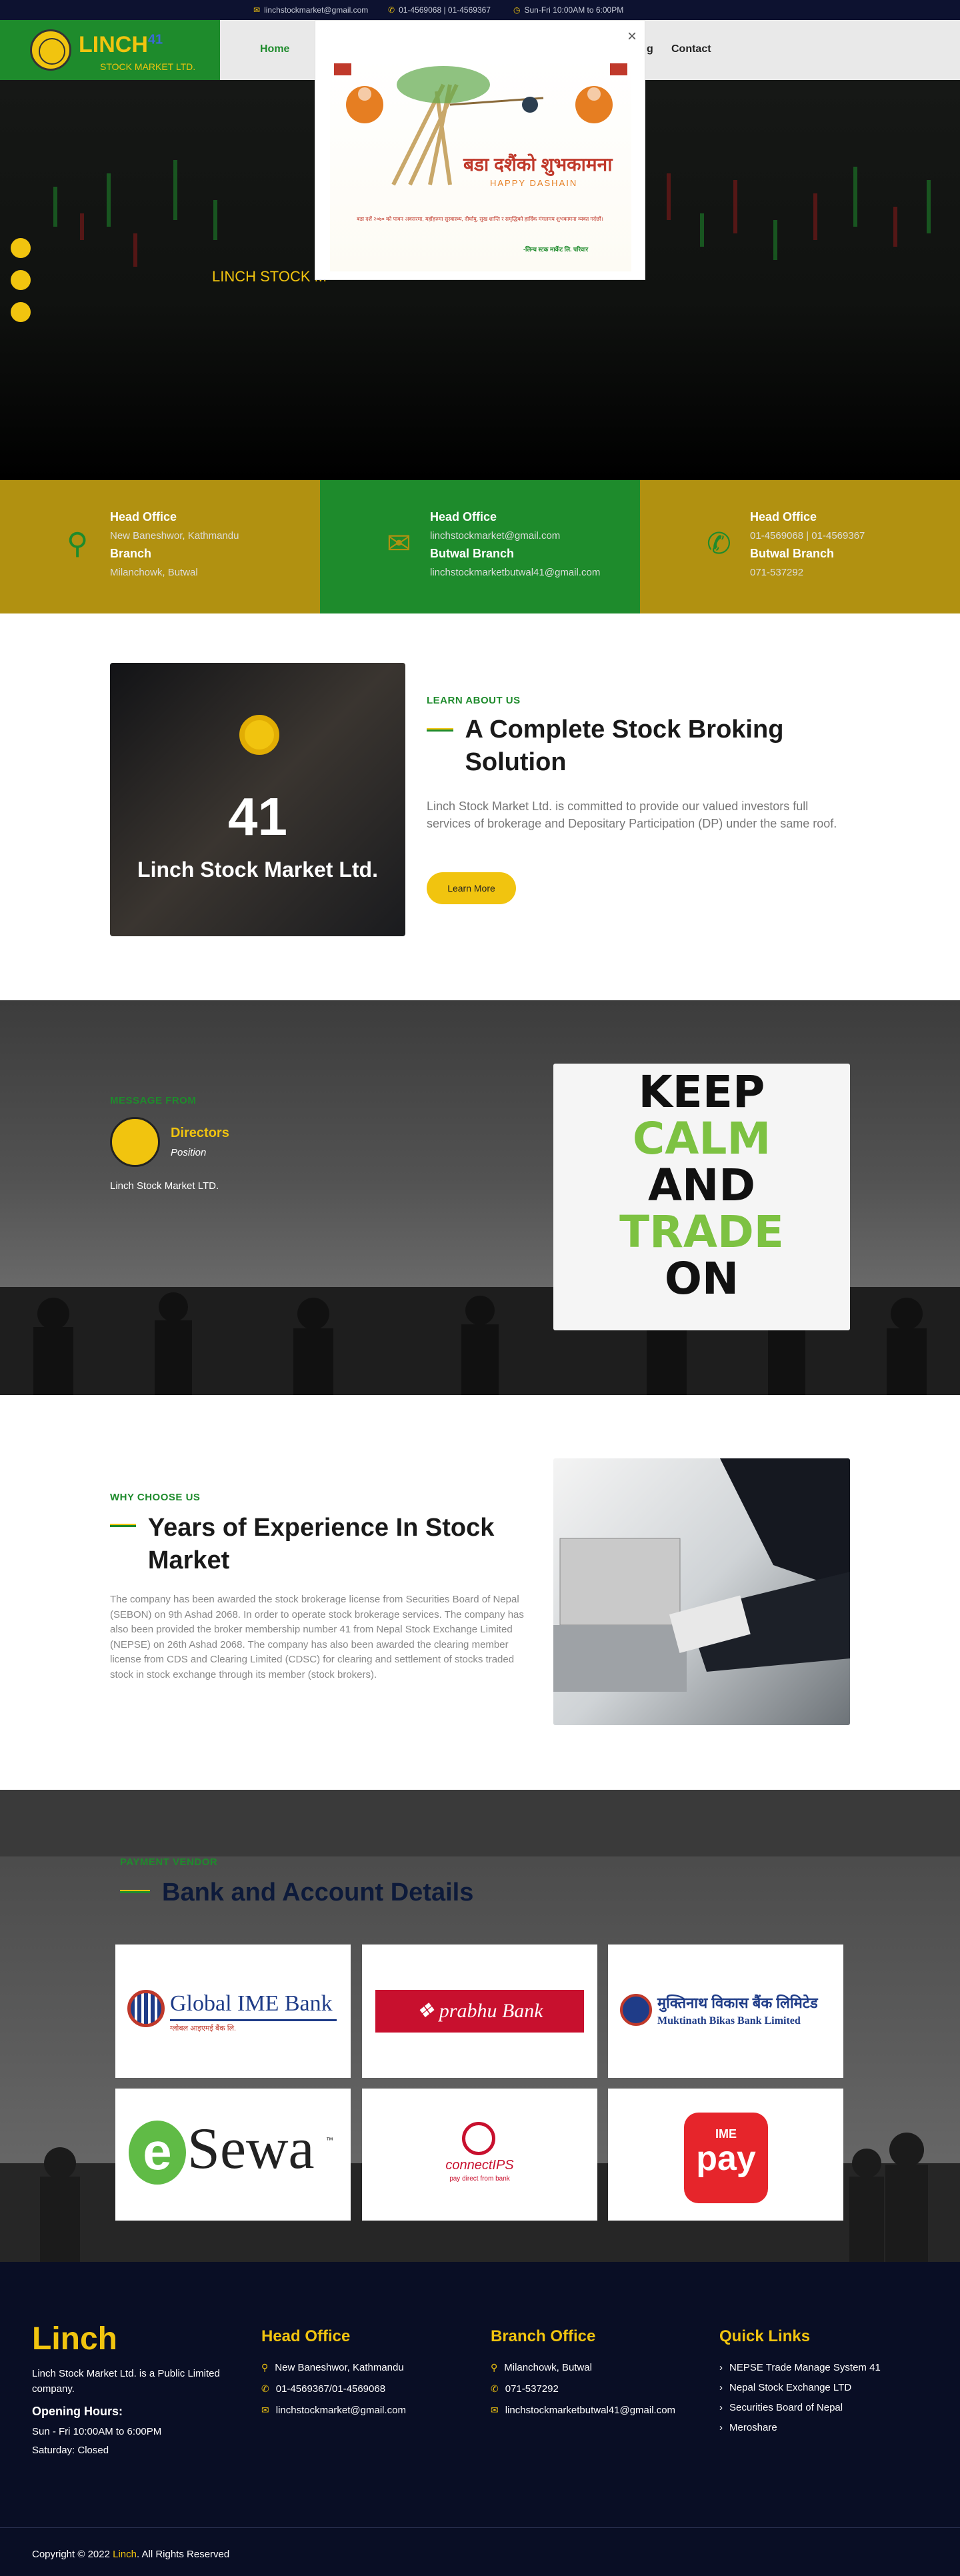 This screenshot has height=2576, width=960. I want to click on butwal-email-link: linchstockmarketbutwal41@gmail.com, so click(515, 572).